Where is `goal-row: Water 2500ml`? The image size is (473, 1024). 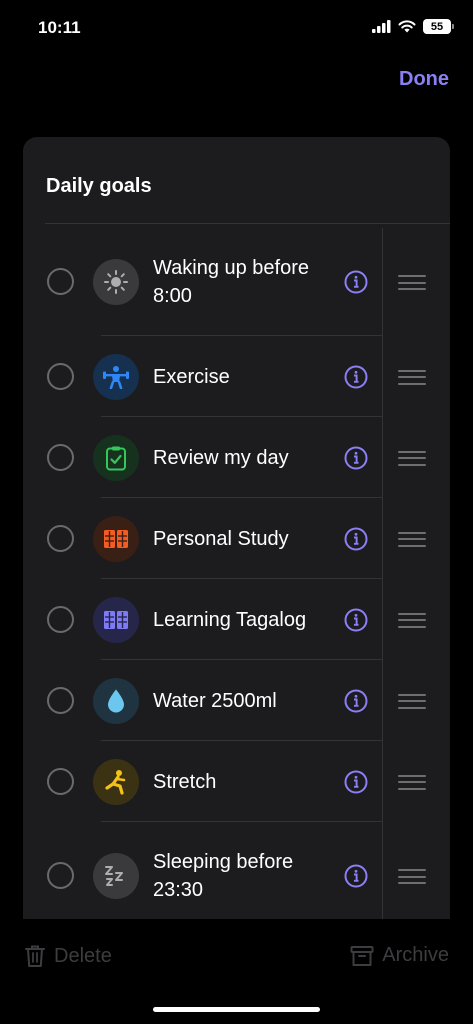
goal-row: Water 2500ml is located at coordinates (236, 700).